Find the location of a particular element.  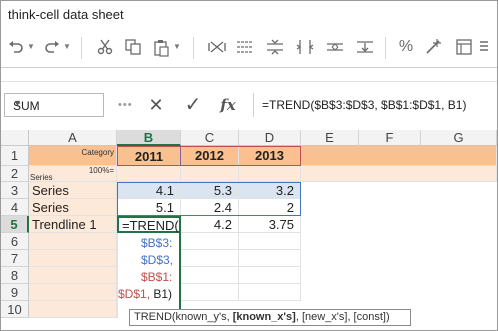

row-header-2: 2 is located at coordinates (15, 174).